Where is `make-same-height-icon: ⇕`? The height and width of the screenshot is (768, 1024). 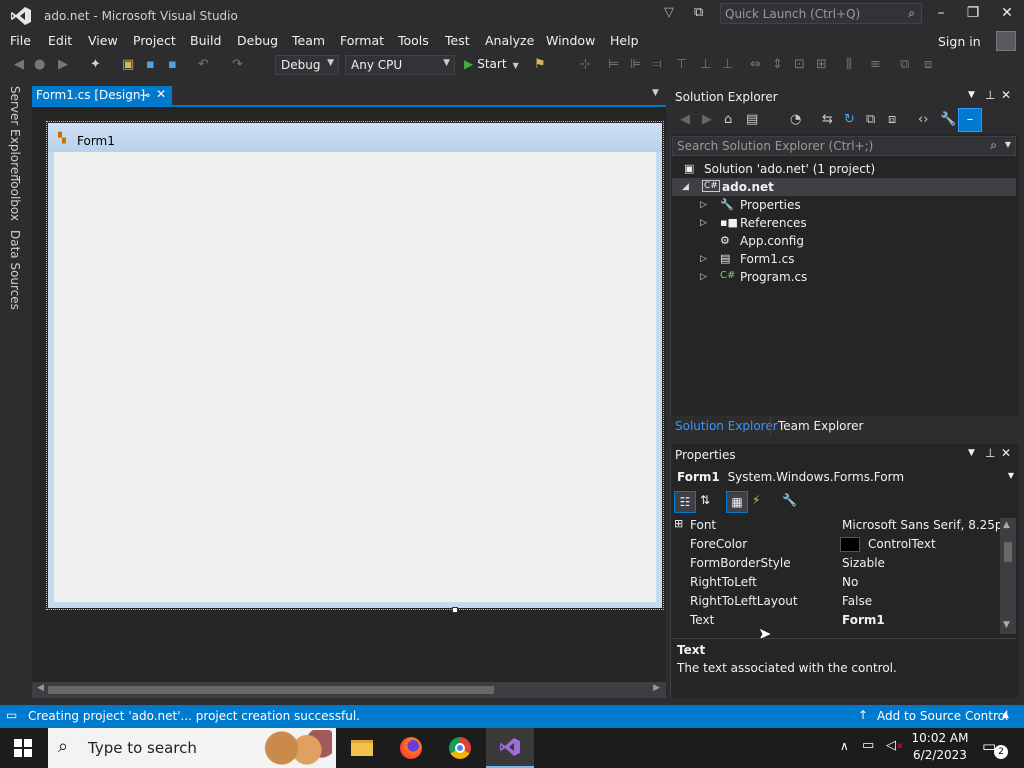 make-same-height-icon: ⇕ is located at coordinates (777, 64).